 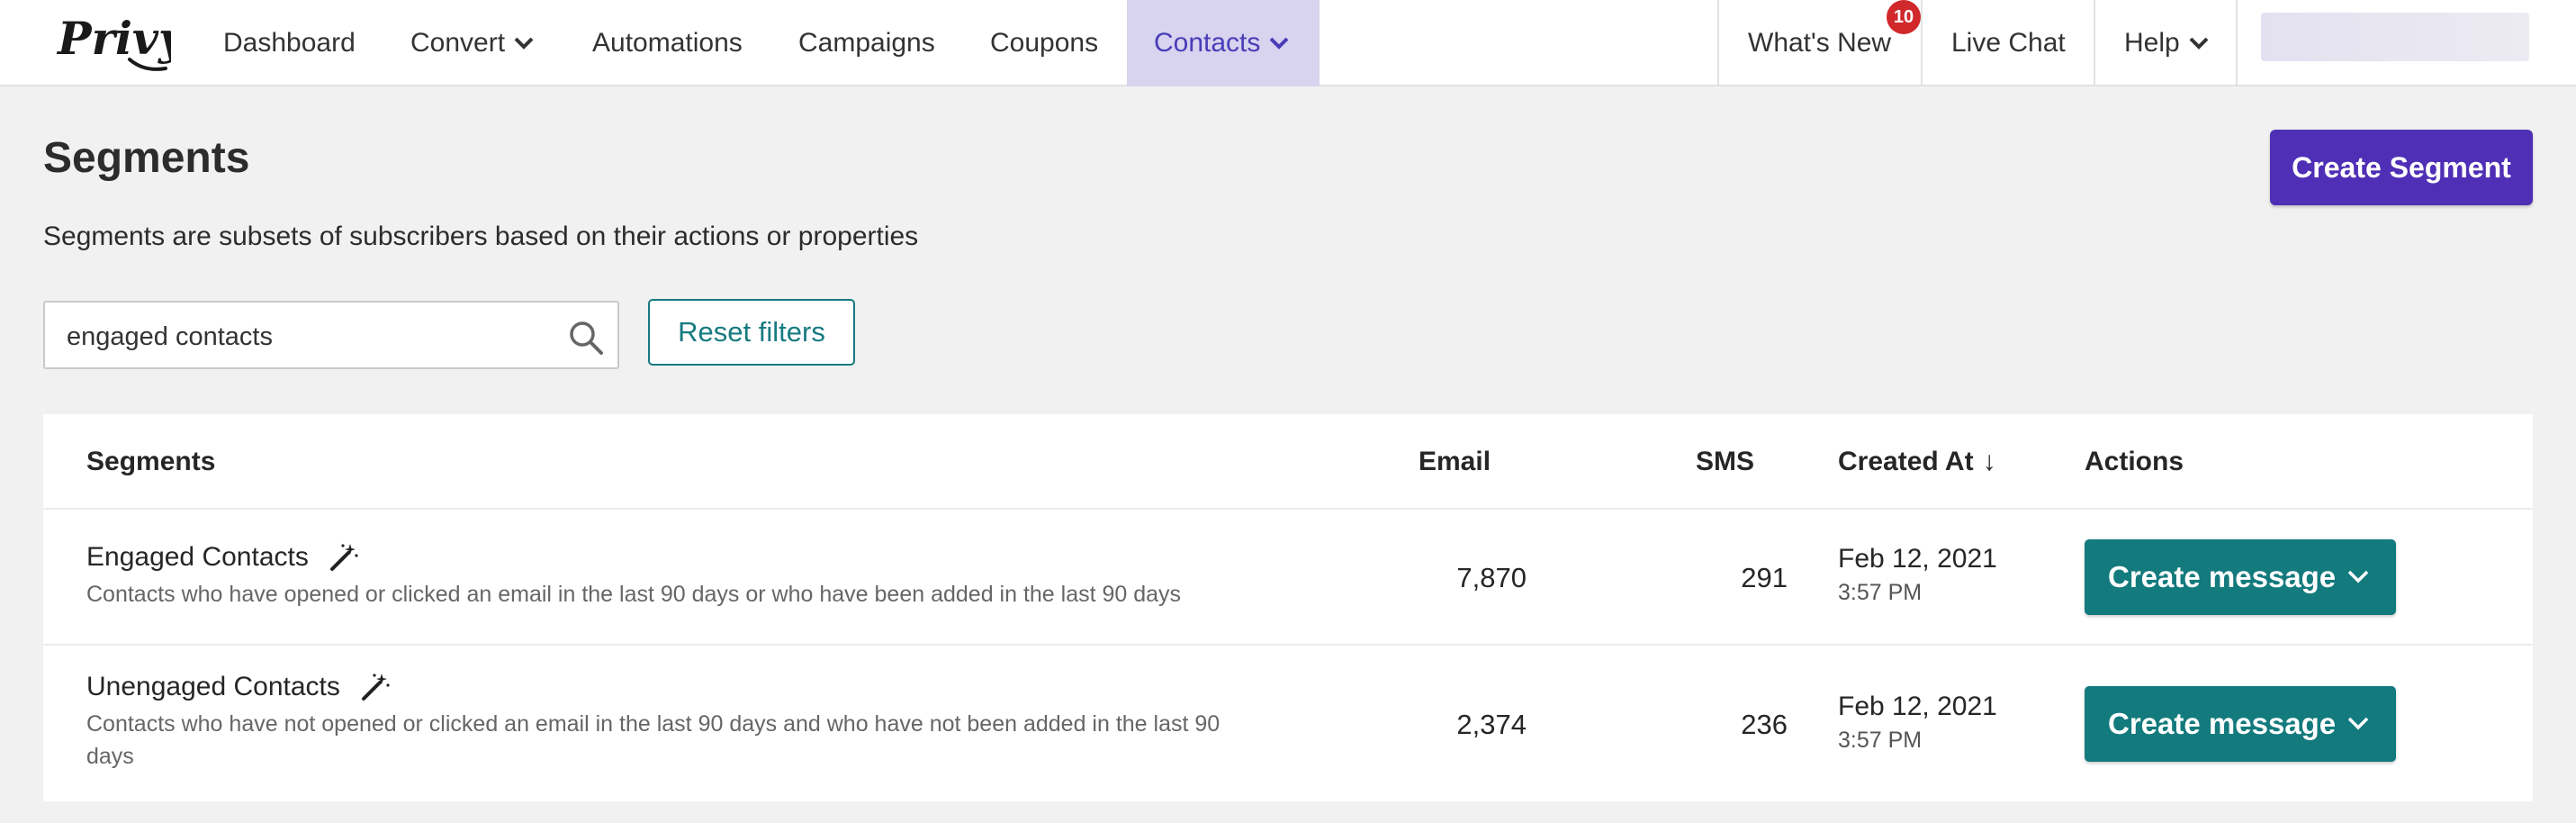 I want to click on nav-help: Help, so click(x=2166, y=43).